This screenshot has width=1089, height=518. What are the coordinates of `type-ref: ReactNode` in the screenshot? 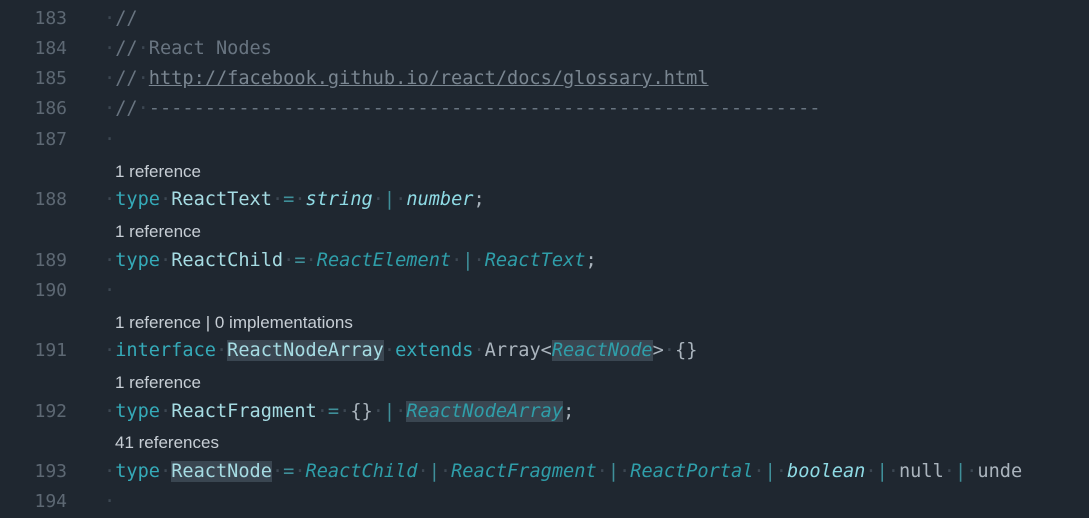 It's located at (602, 350).